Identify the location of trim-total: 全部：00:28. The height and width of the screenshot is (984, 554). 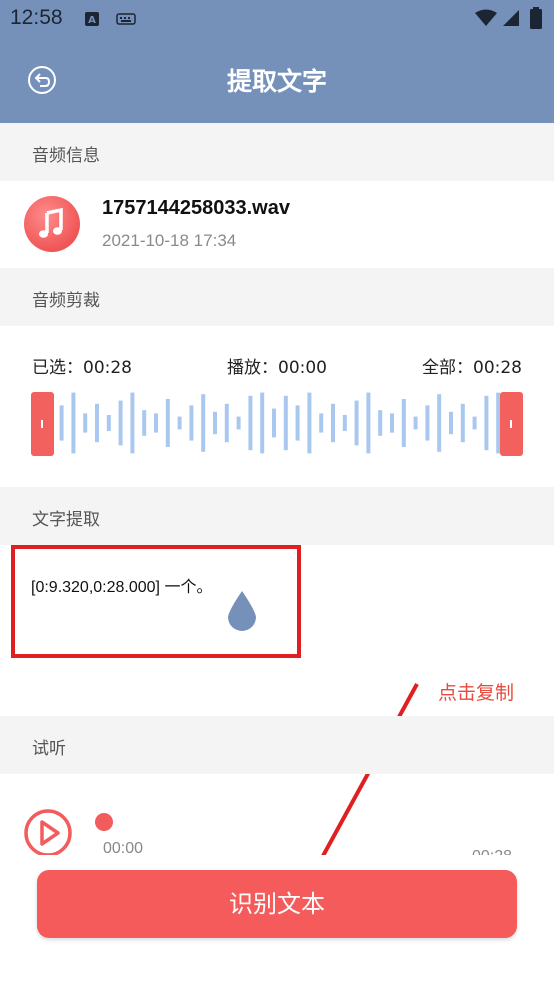
(472, 368).